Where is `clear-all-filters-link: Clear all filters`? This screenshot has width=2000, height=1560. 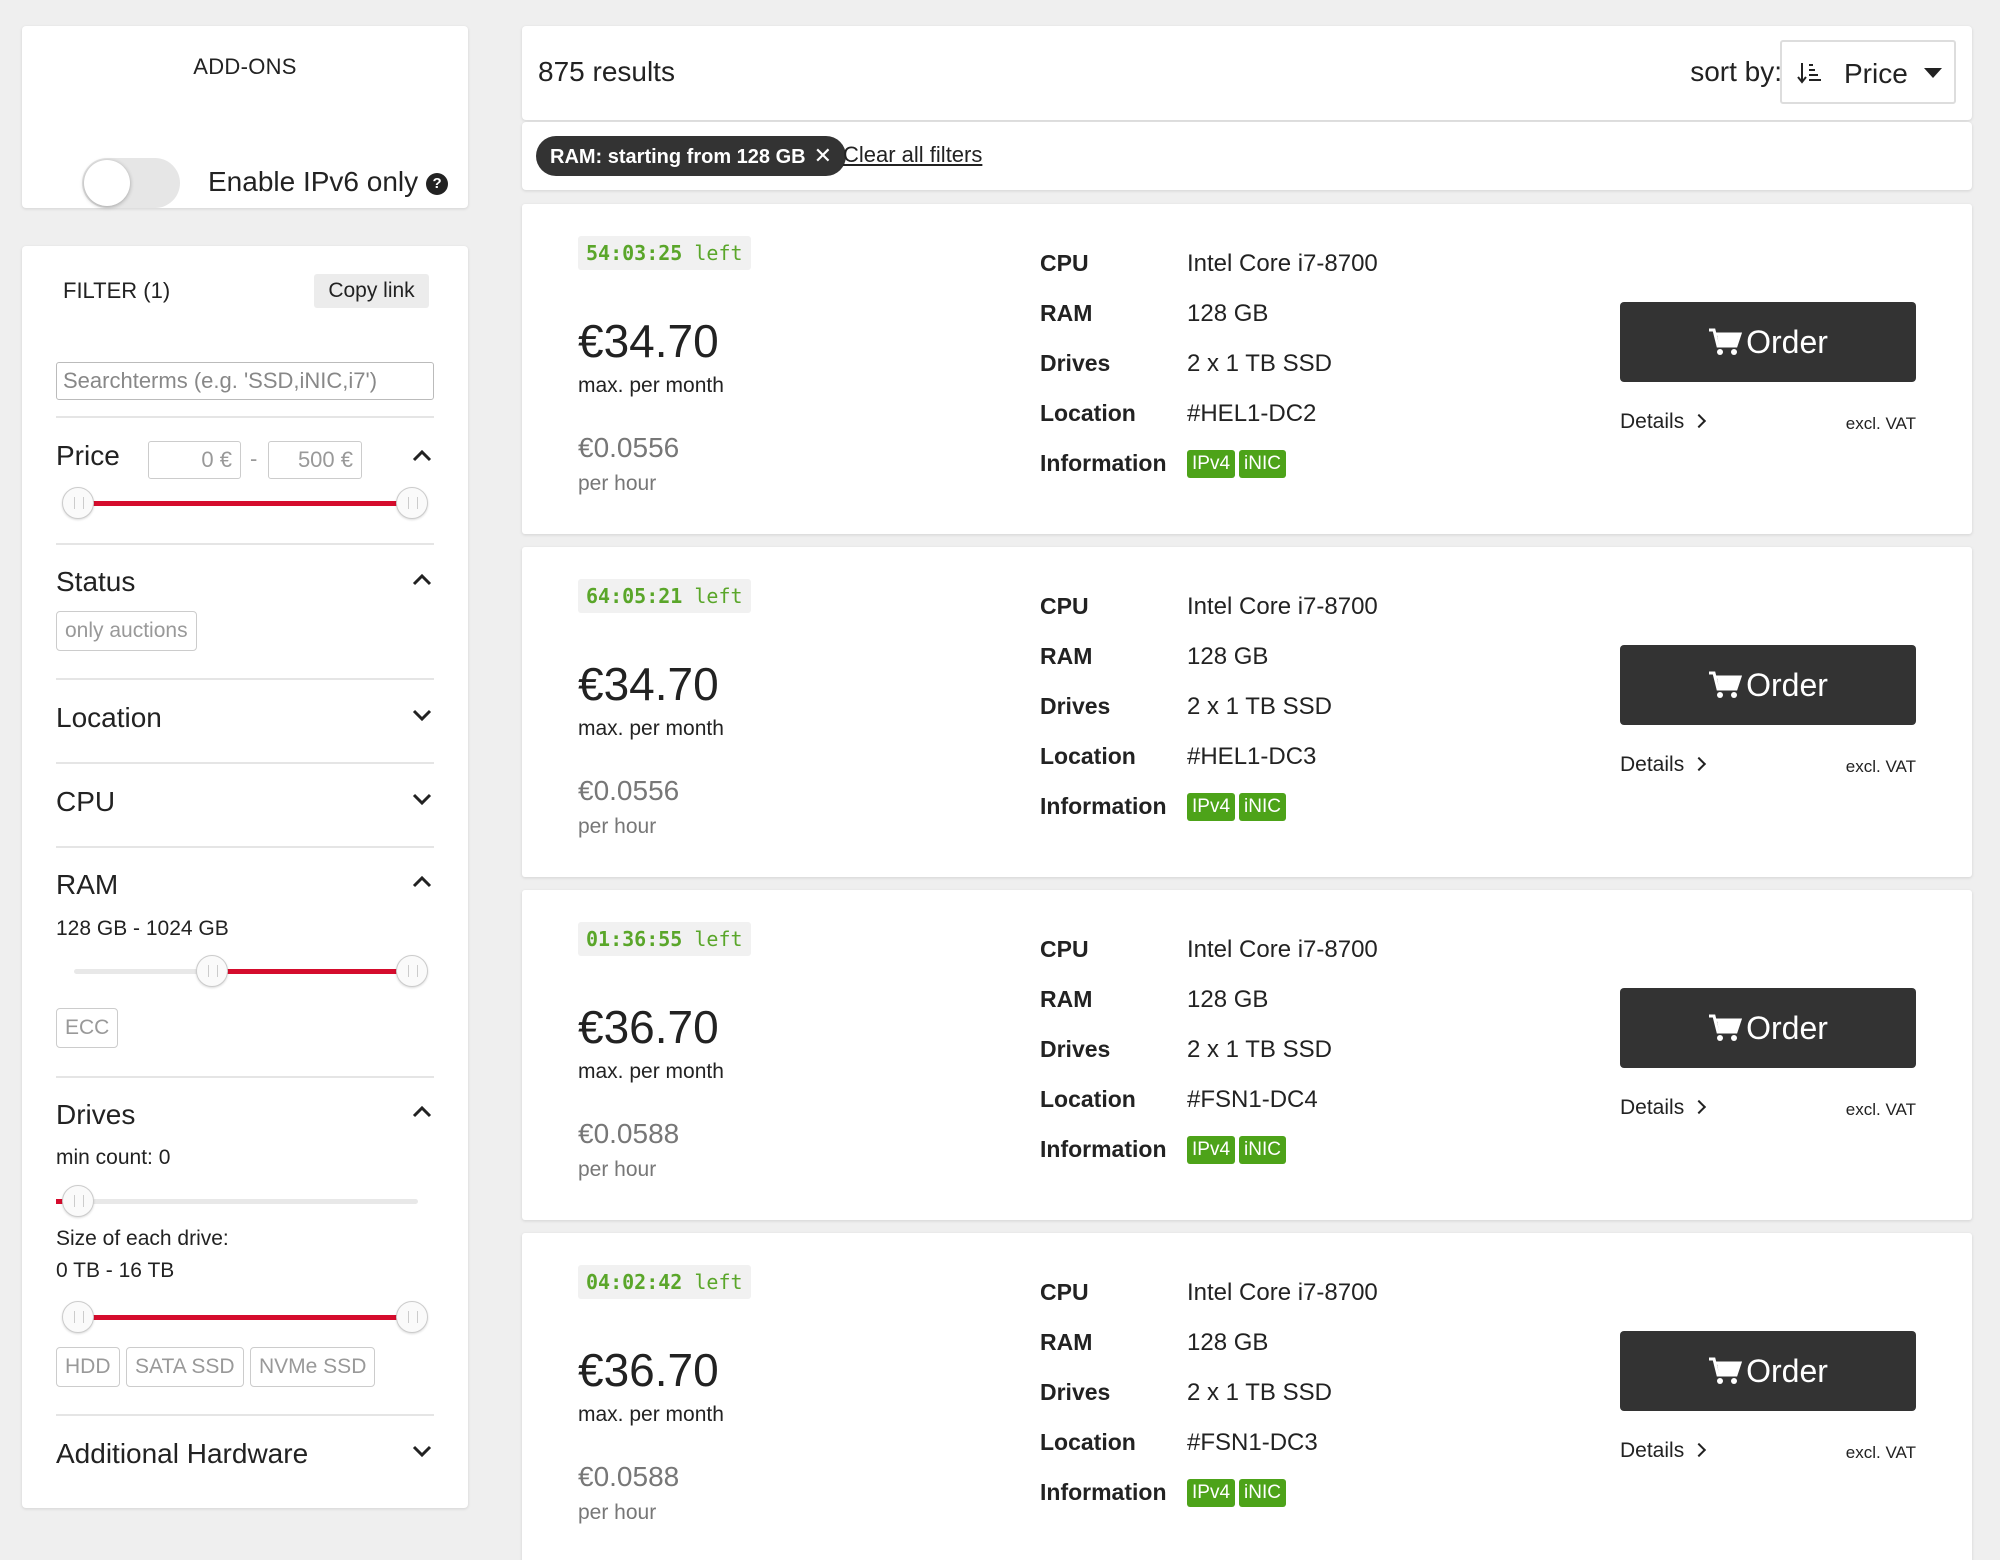 clear-all-filters-link: Clear all filters is located at coordinates (912, 155).